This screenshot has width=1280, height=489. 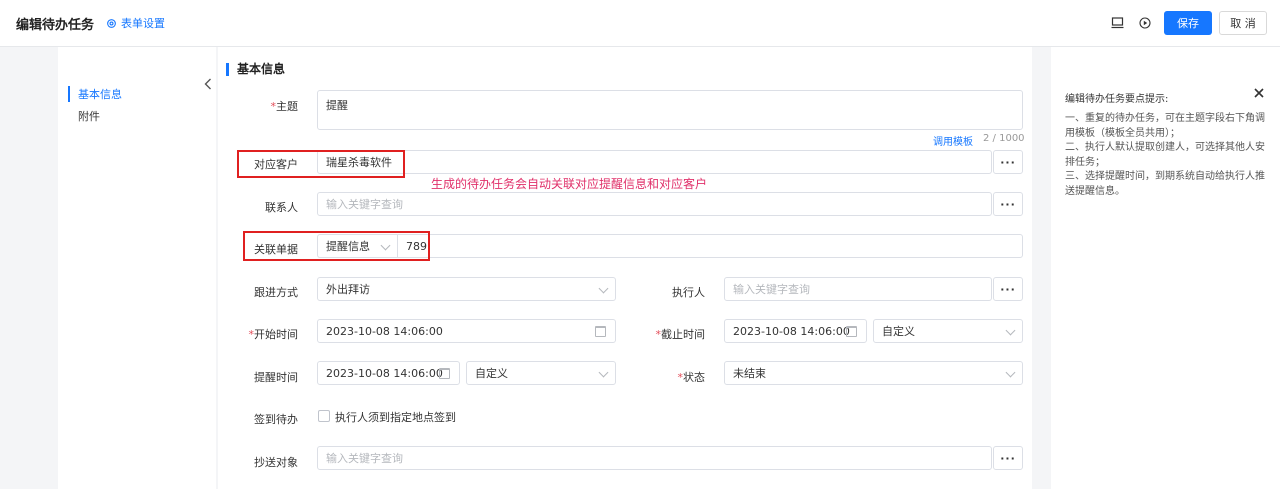 I want to click on deadline-label: *截止时间, so click(x=680, y=334).